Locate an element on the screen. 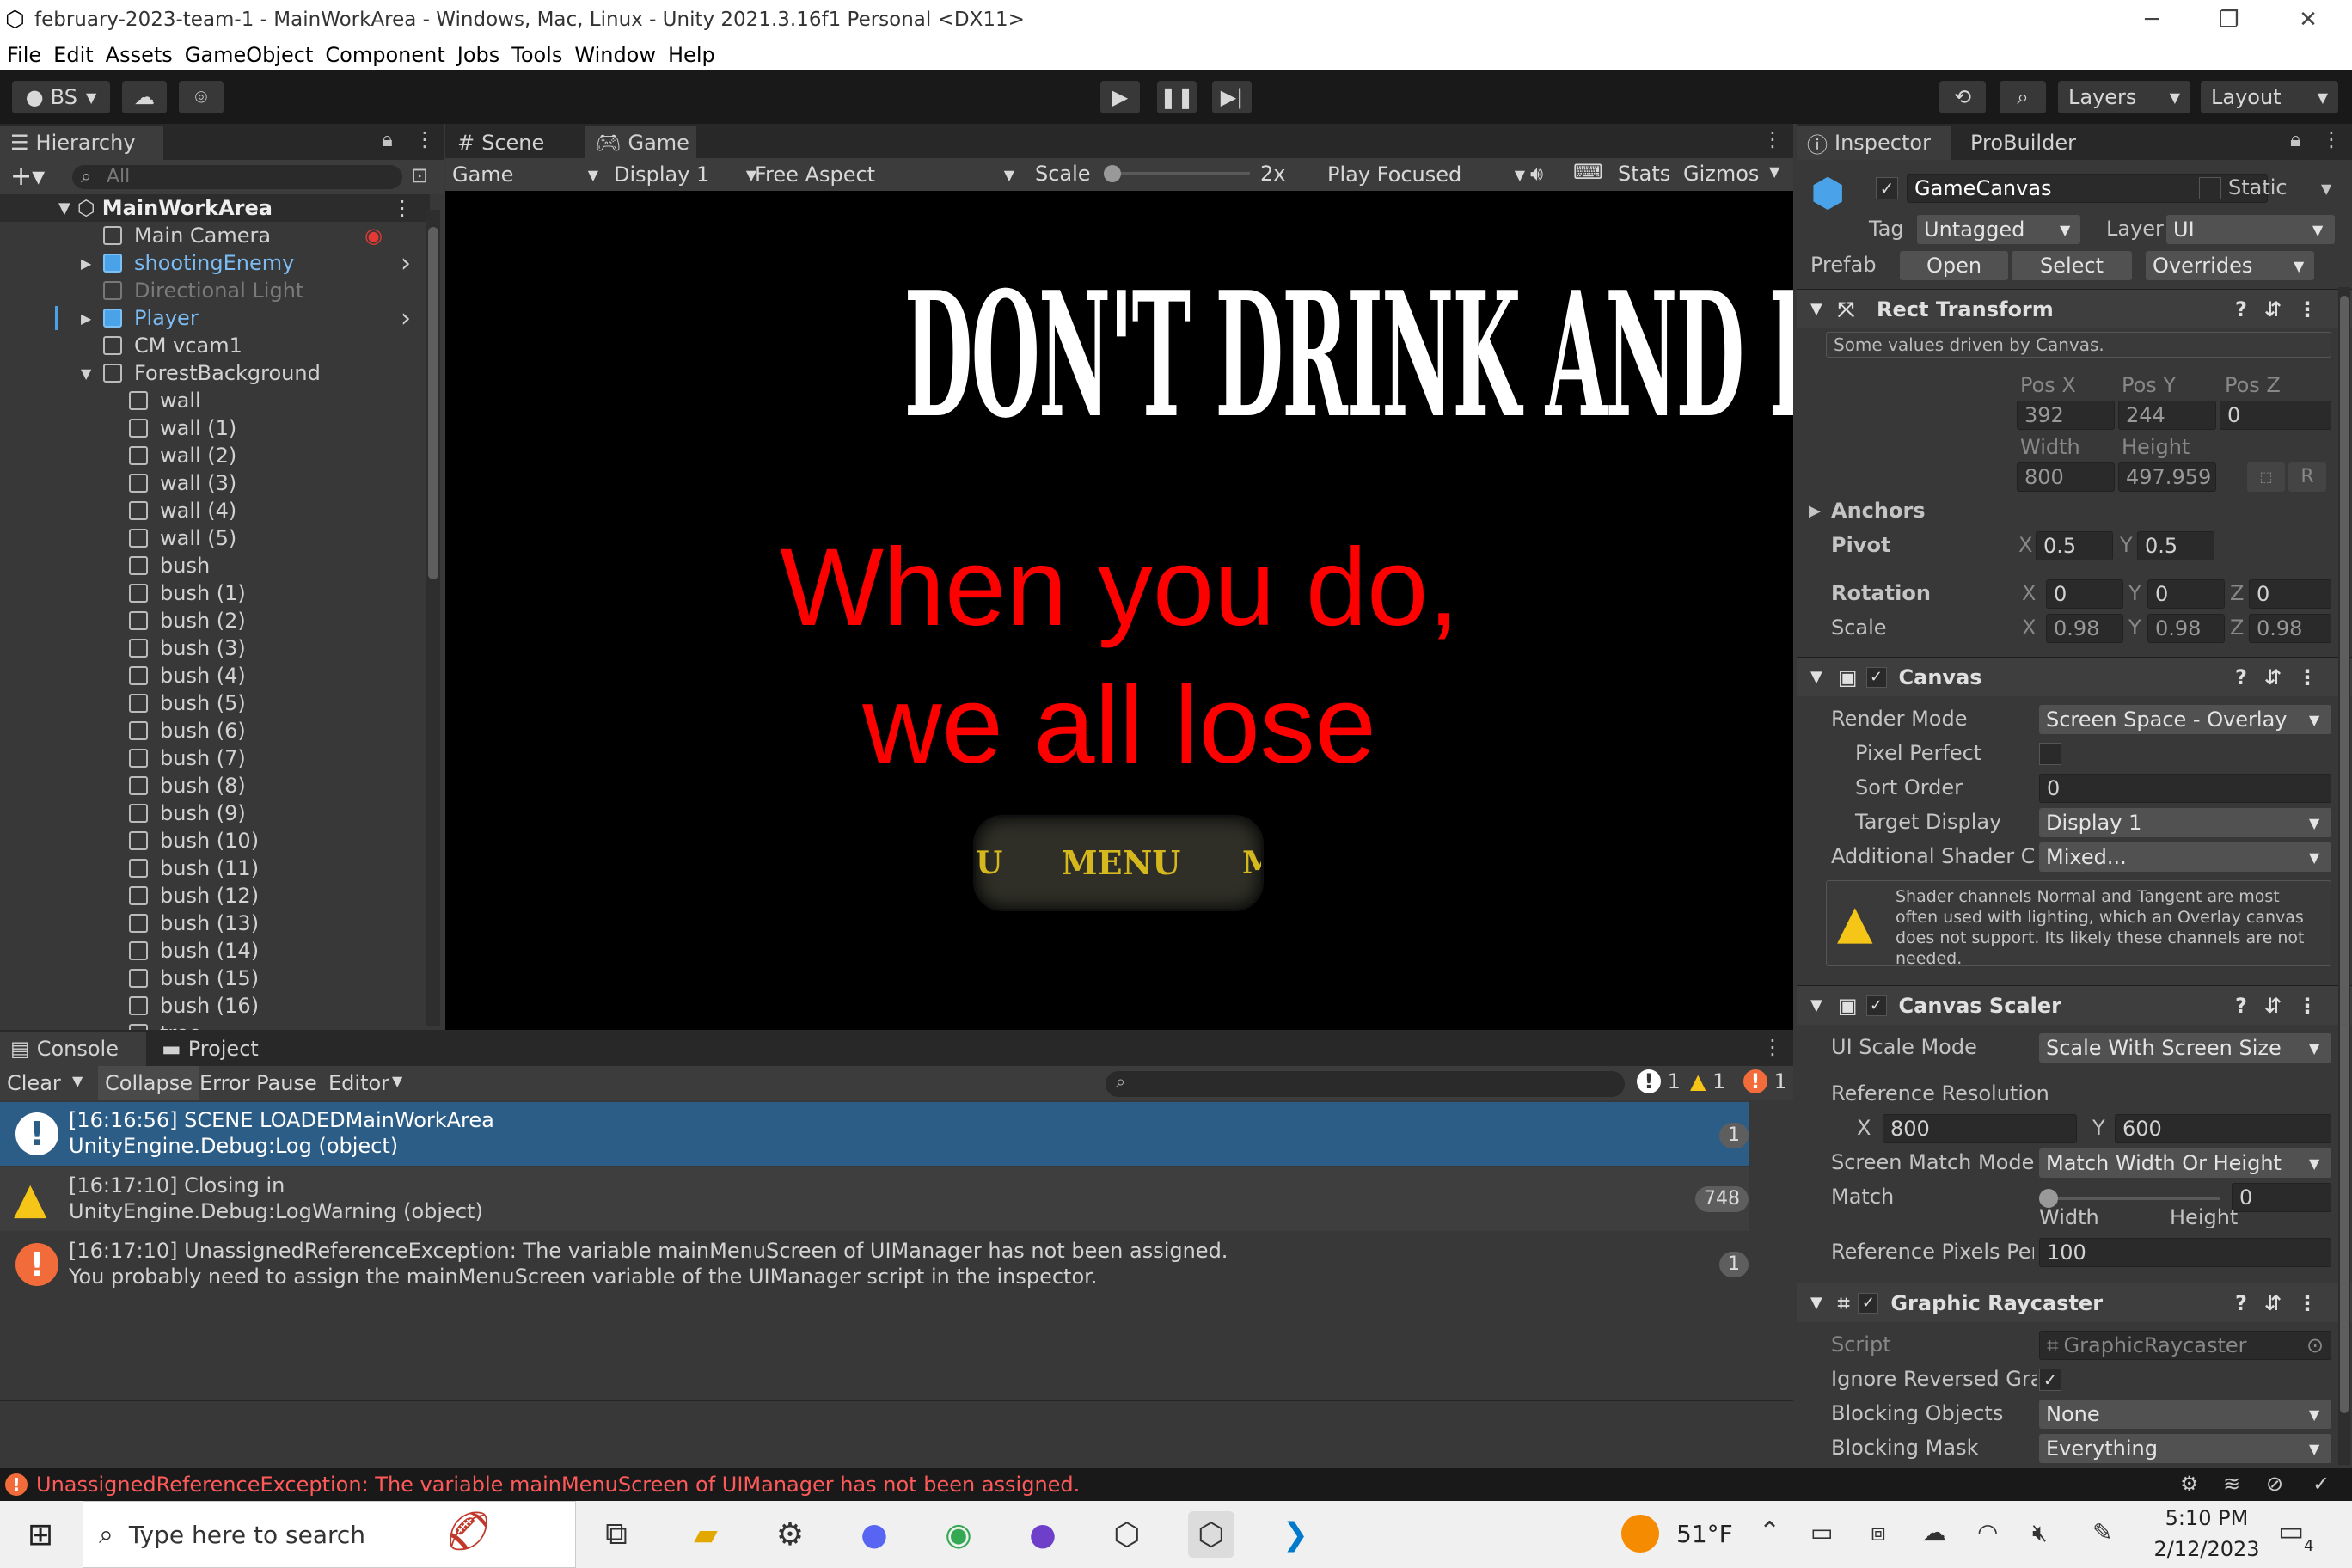  play-button: ▶ is located at coordinates (1120, 97).